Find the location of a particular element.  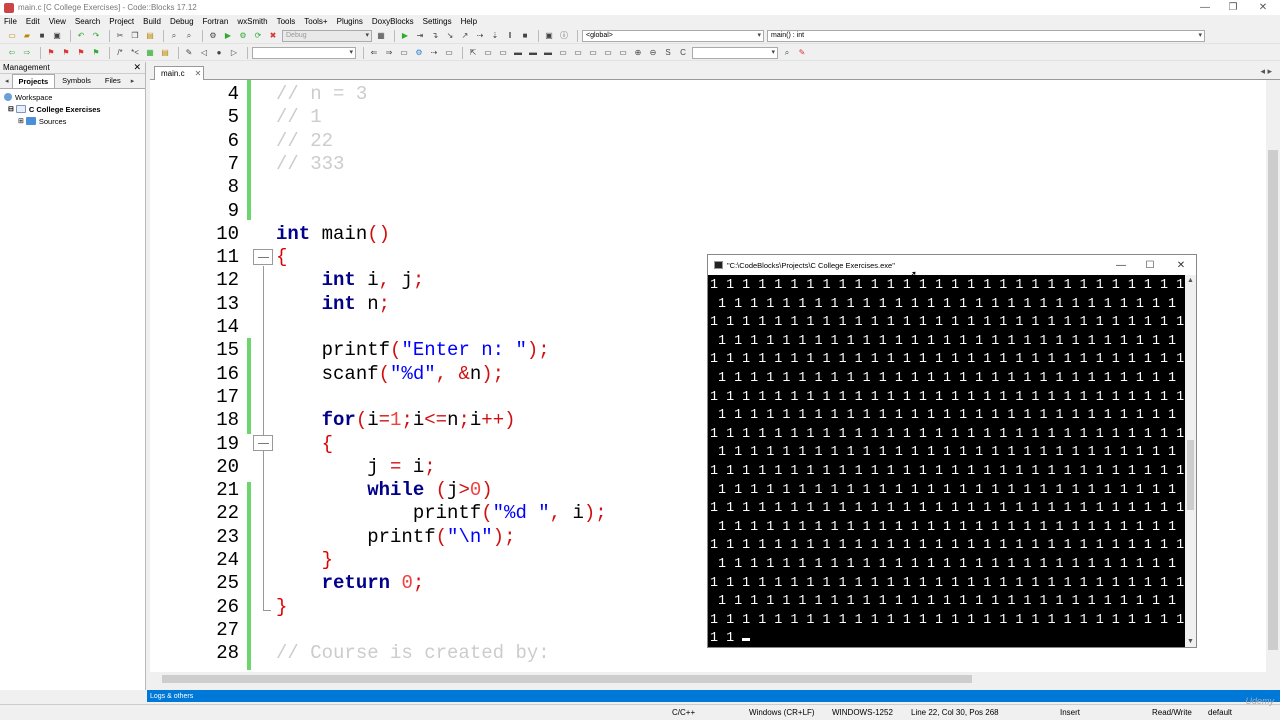

doxy-icon-6: ▭ is located at coordinates (449, 53).